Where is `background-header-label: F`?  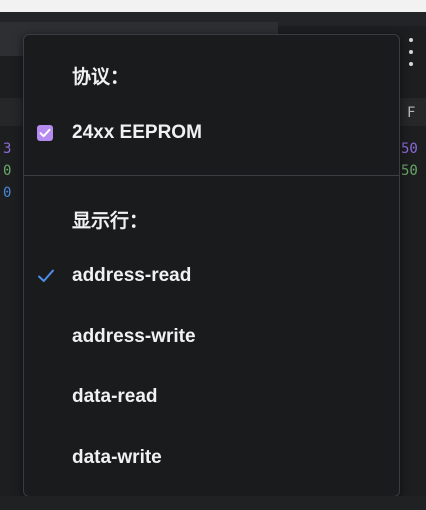
background-header-label: F is located at coordinates (411, 113).